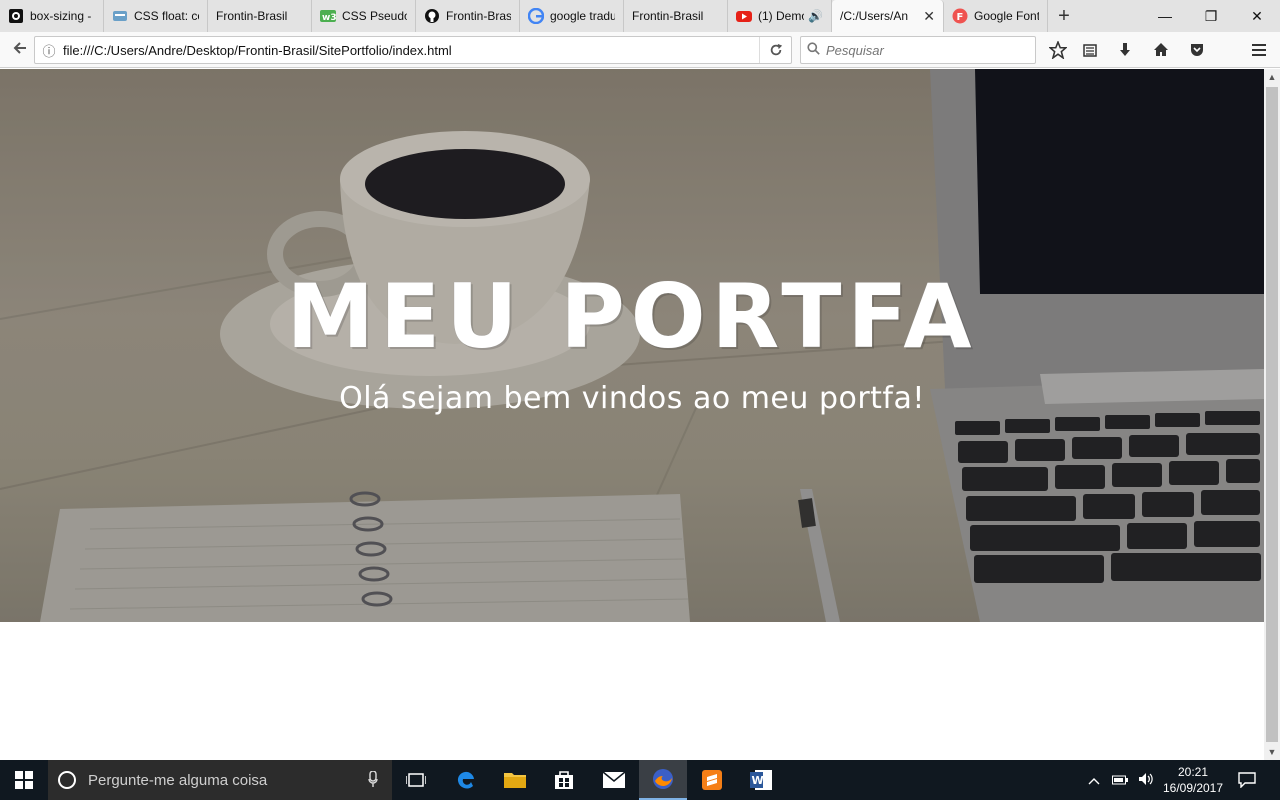  What do you see at coordinates (67, 780) in the screenshot?
I see `cortana-icon` at bounding box center [67, 780].